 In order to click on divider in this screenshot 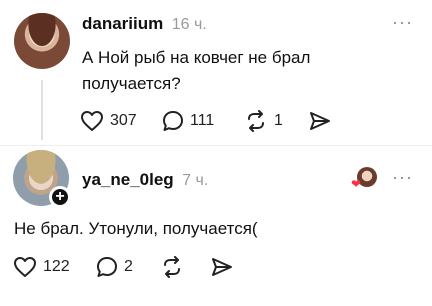, I will do `click(216, 145)`.